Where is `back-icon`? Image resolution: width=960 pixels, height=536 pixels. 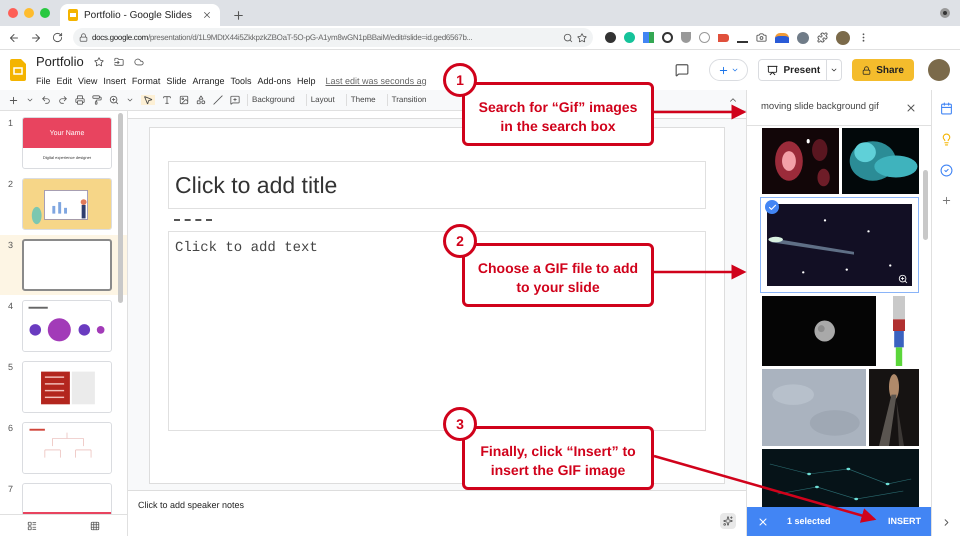
back-icon is located at coordinates (14, 38).